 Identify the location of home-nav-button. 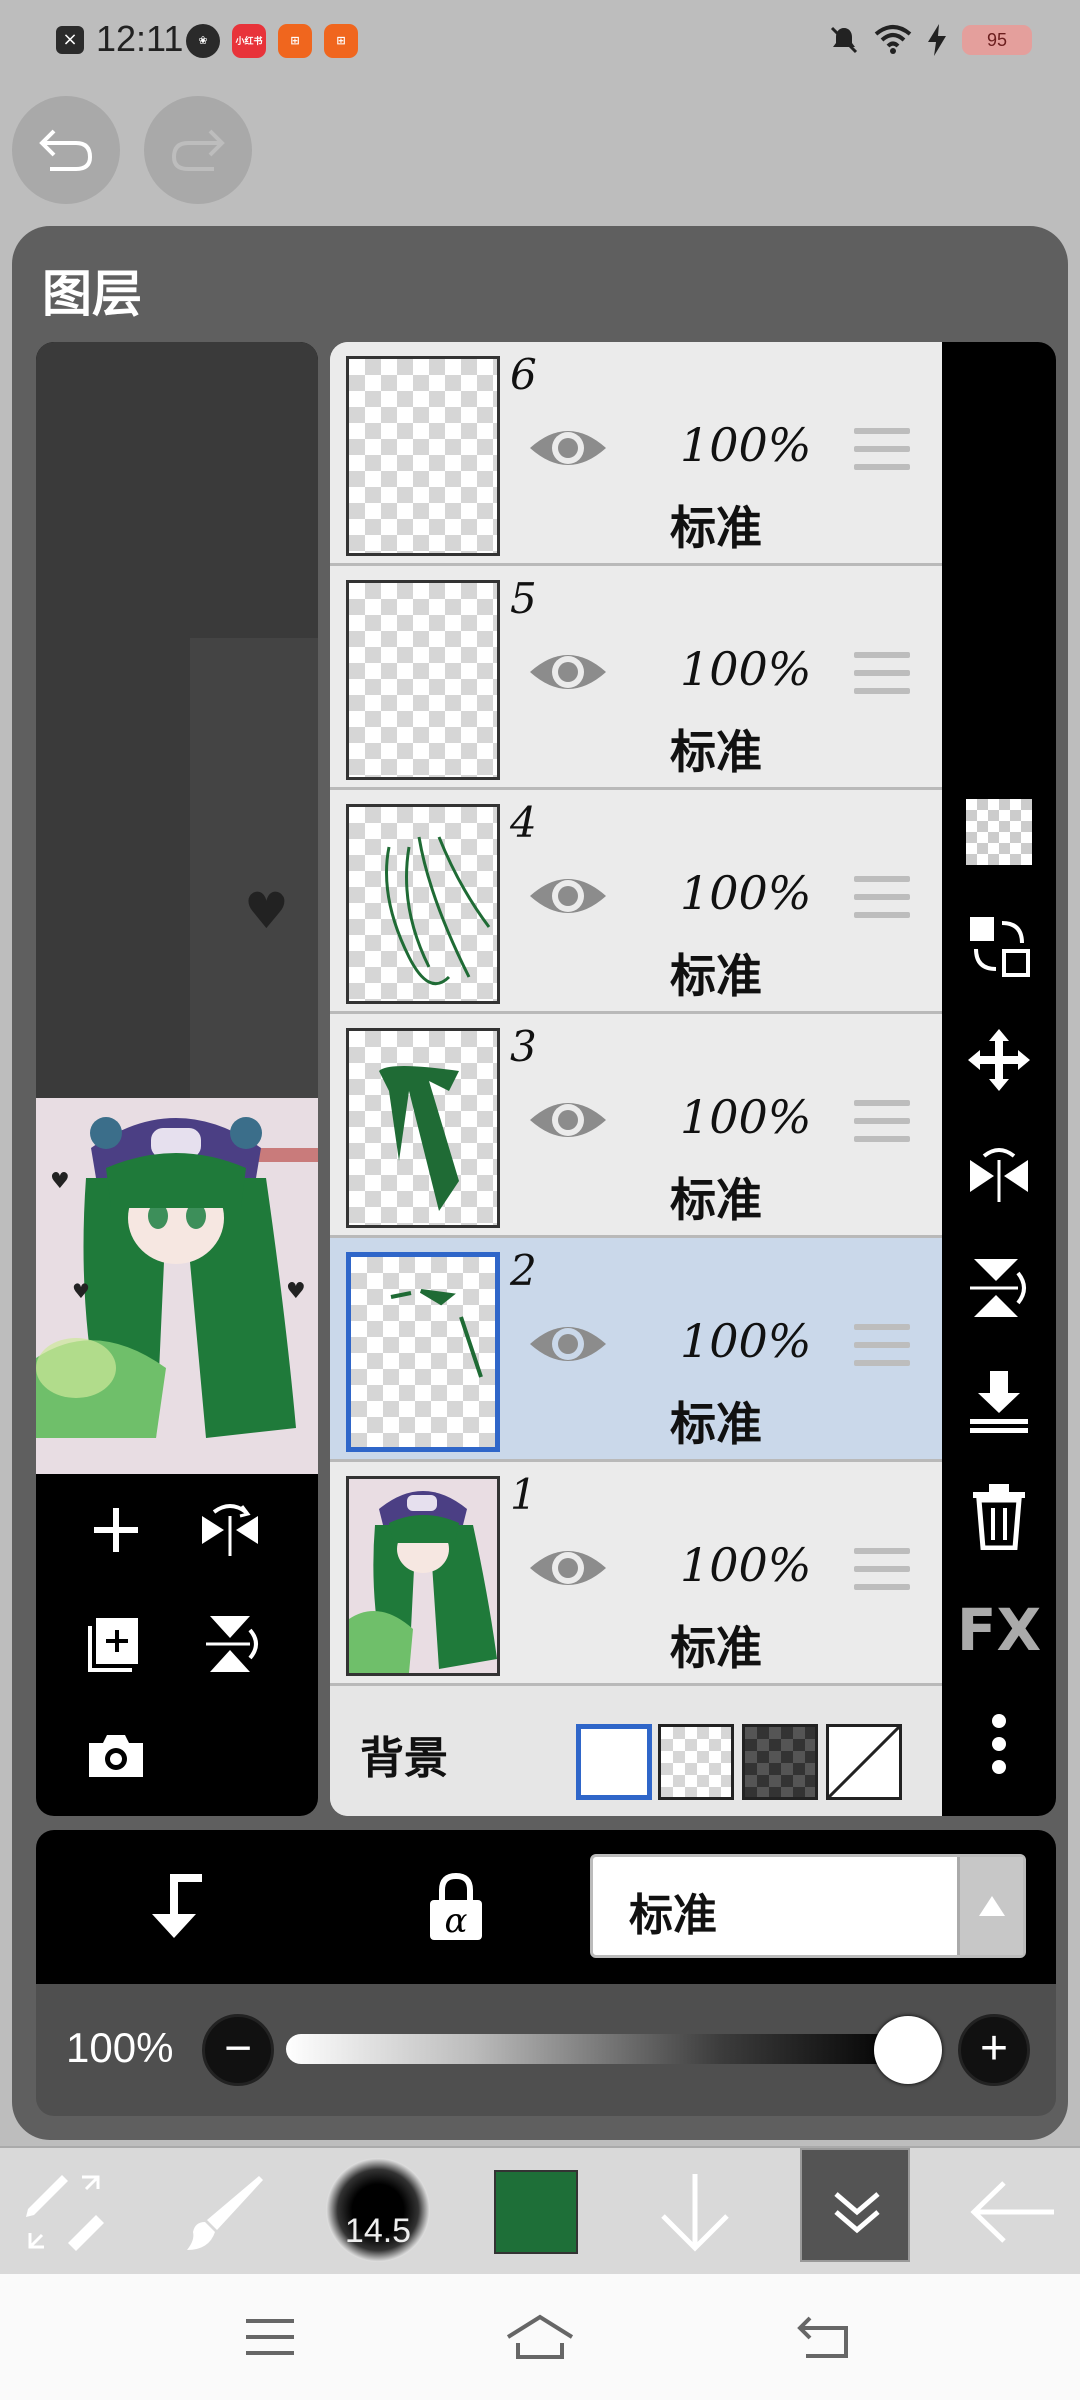
(540, 2337).